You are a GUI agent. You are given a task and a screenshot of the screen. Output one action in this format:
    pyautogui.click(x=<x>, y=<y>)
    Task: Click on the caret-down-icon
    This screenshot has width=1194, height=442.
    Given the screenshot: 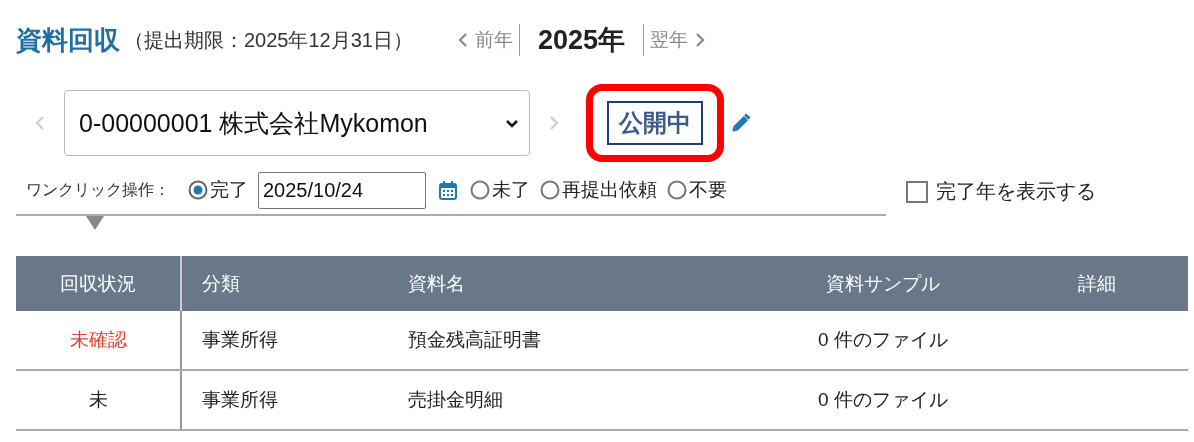 What is the action you would take?
    pyautogui.click(x=512, y=123)
    